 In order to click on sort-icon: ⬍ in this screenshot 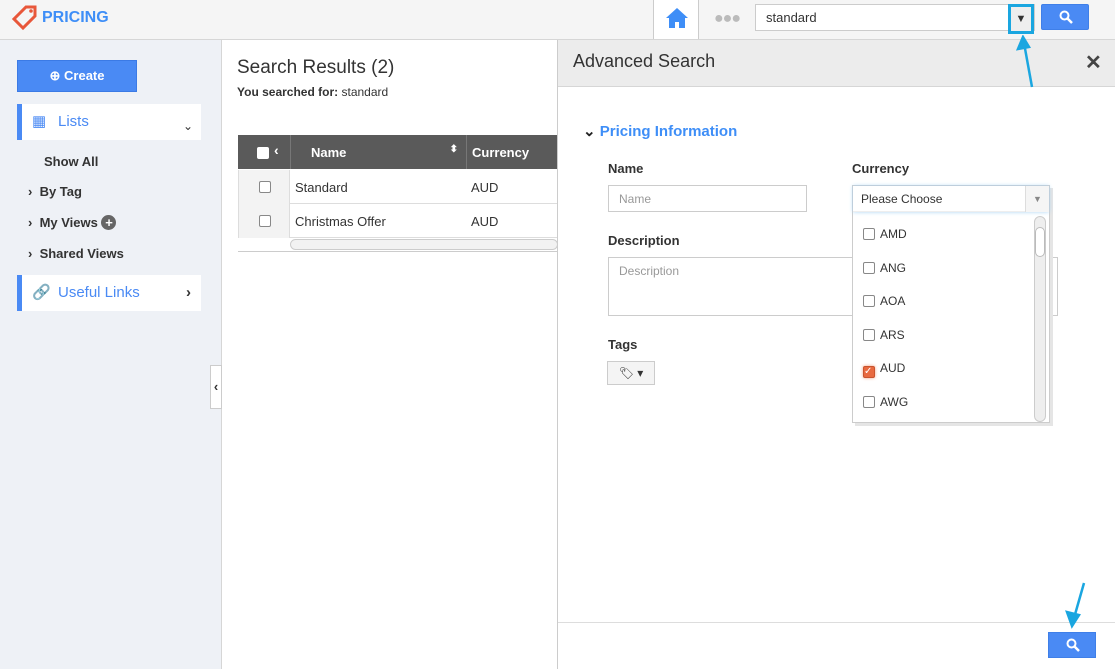, I will do `click(454, 149)`.